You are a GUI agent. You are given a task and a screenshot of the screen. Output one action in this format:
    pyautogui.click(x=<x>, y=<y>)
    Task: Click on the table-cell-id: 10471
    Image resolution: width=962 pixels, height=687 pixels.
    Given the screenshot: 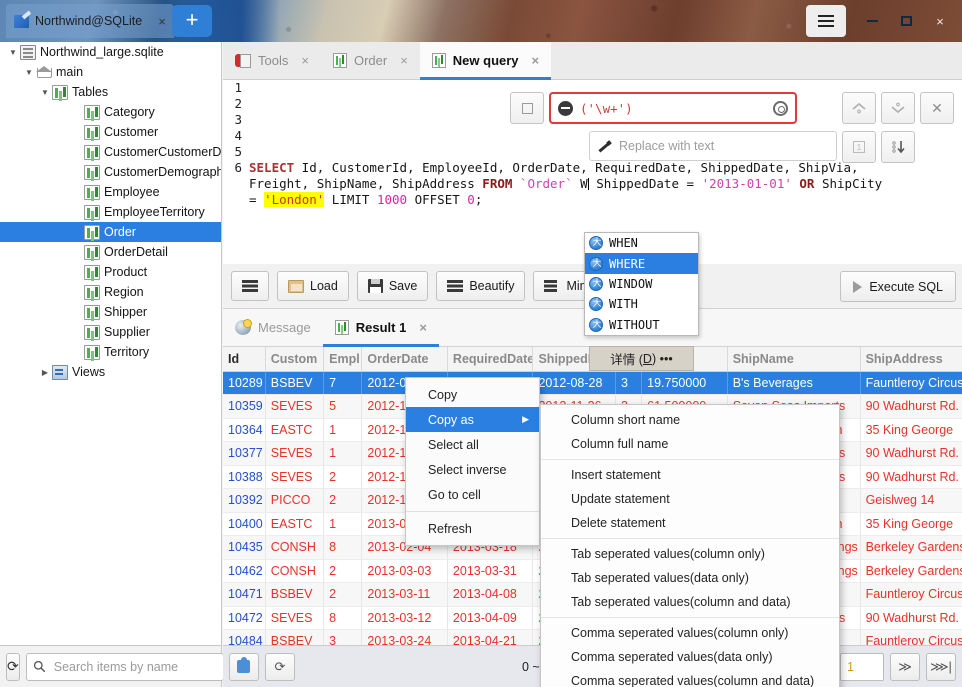 What is the action you would take?
    pyautogui.click(x=244, y=594)
    